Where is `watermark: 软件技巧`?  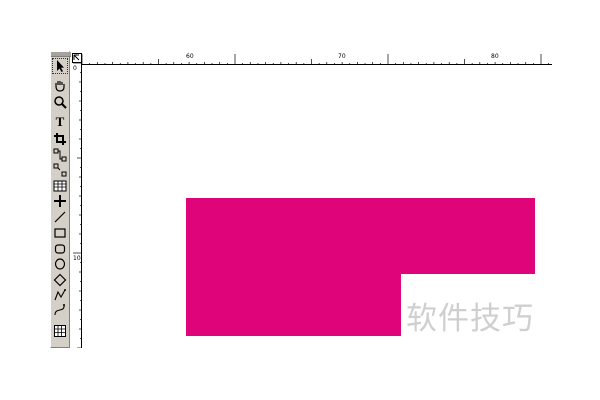
watermark: 软件技巧 is located at coordinates (470, 319).